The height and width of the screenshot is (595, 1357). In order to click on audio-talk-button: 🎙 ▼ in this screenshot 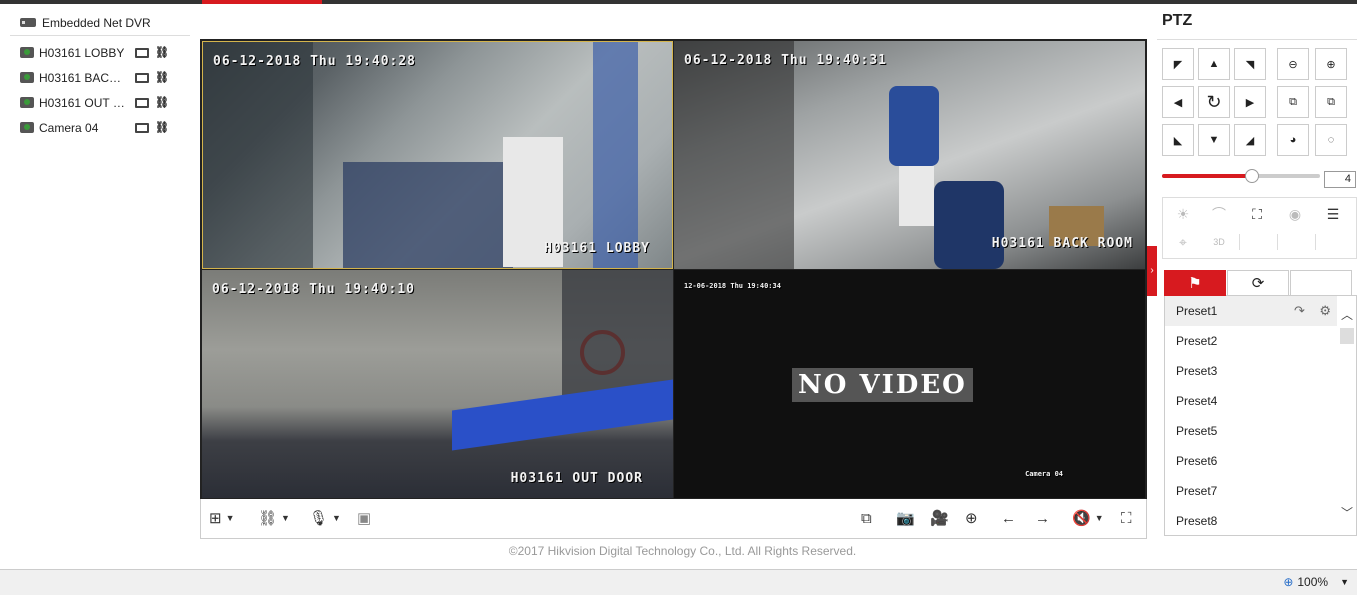, I will do `click(325, 518)`.